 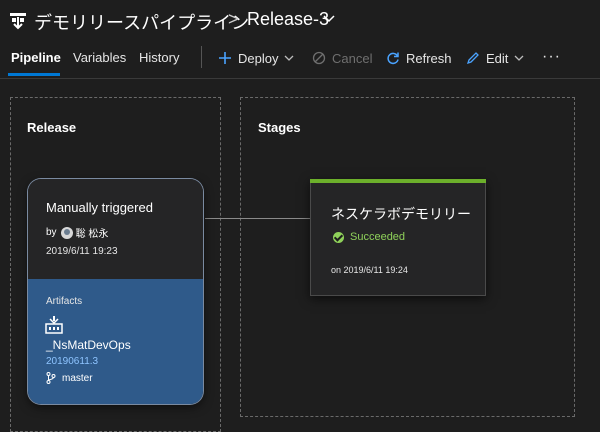 I want to click on stage-status: Succeeded, so click(x=369, y=237).